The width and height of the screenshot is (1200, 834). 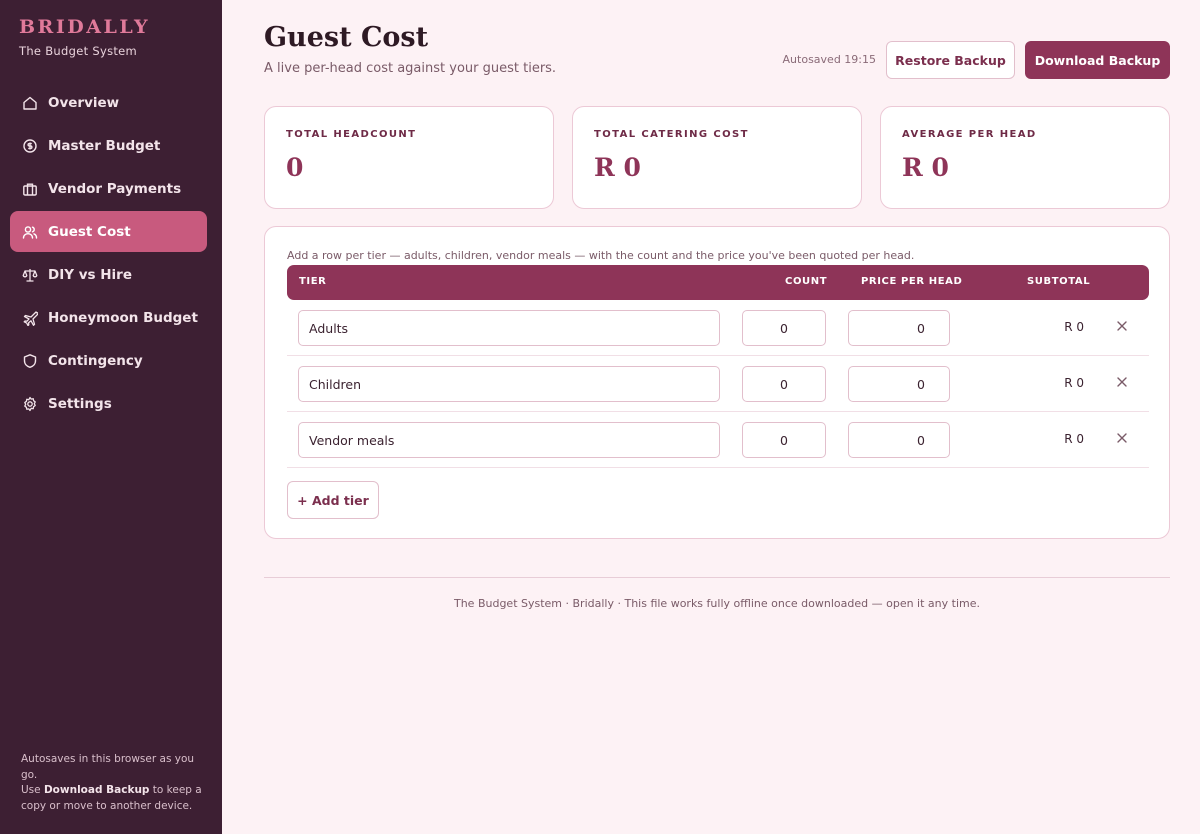 I want to click on stat-card-total-headcount: TOTAL HEADCOUNT 0, so click(x=409, y=157).